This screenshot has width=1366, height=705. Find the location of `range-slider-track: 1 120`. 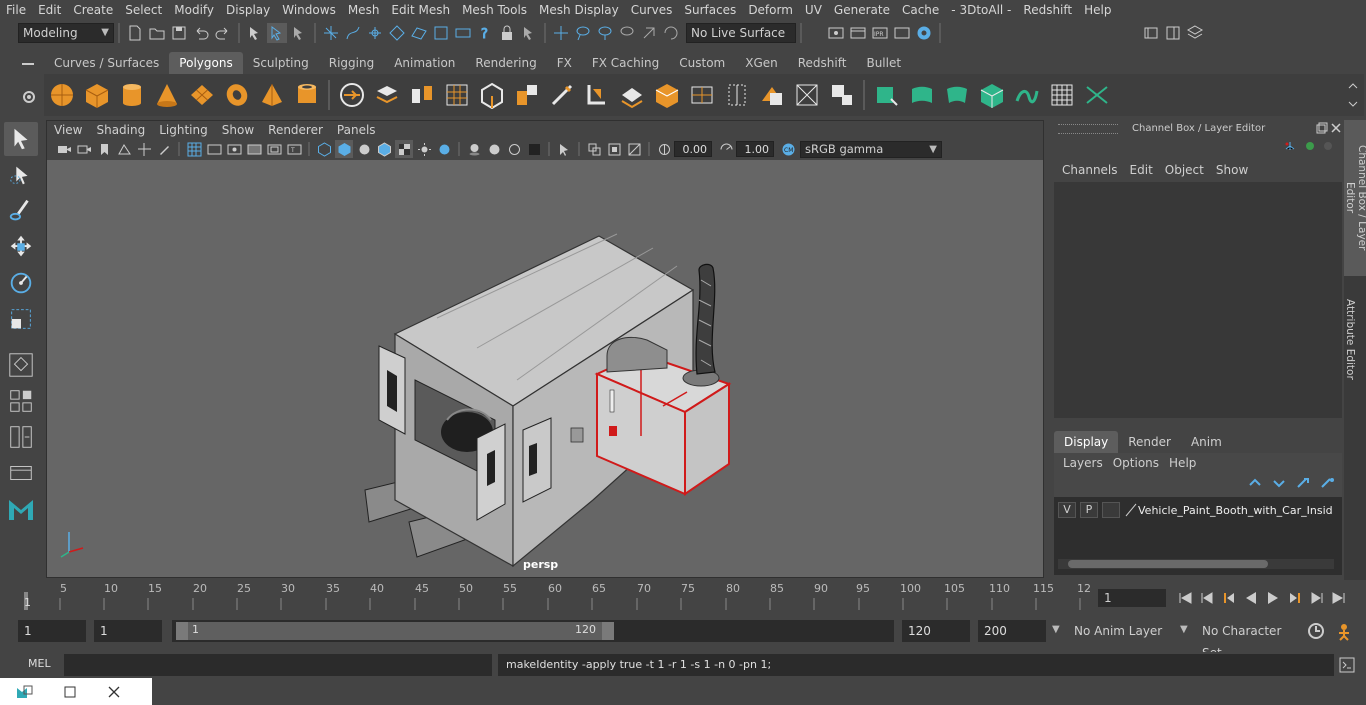

range-slider-track: 1 120 is located at coordinates (533, 631).